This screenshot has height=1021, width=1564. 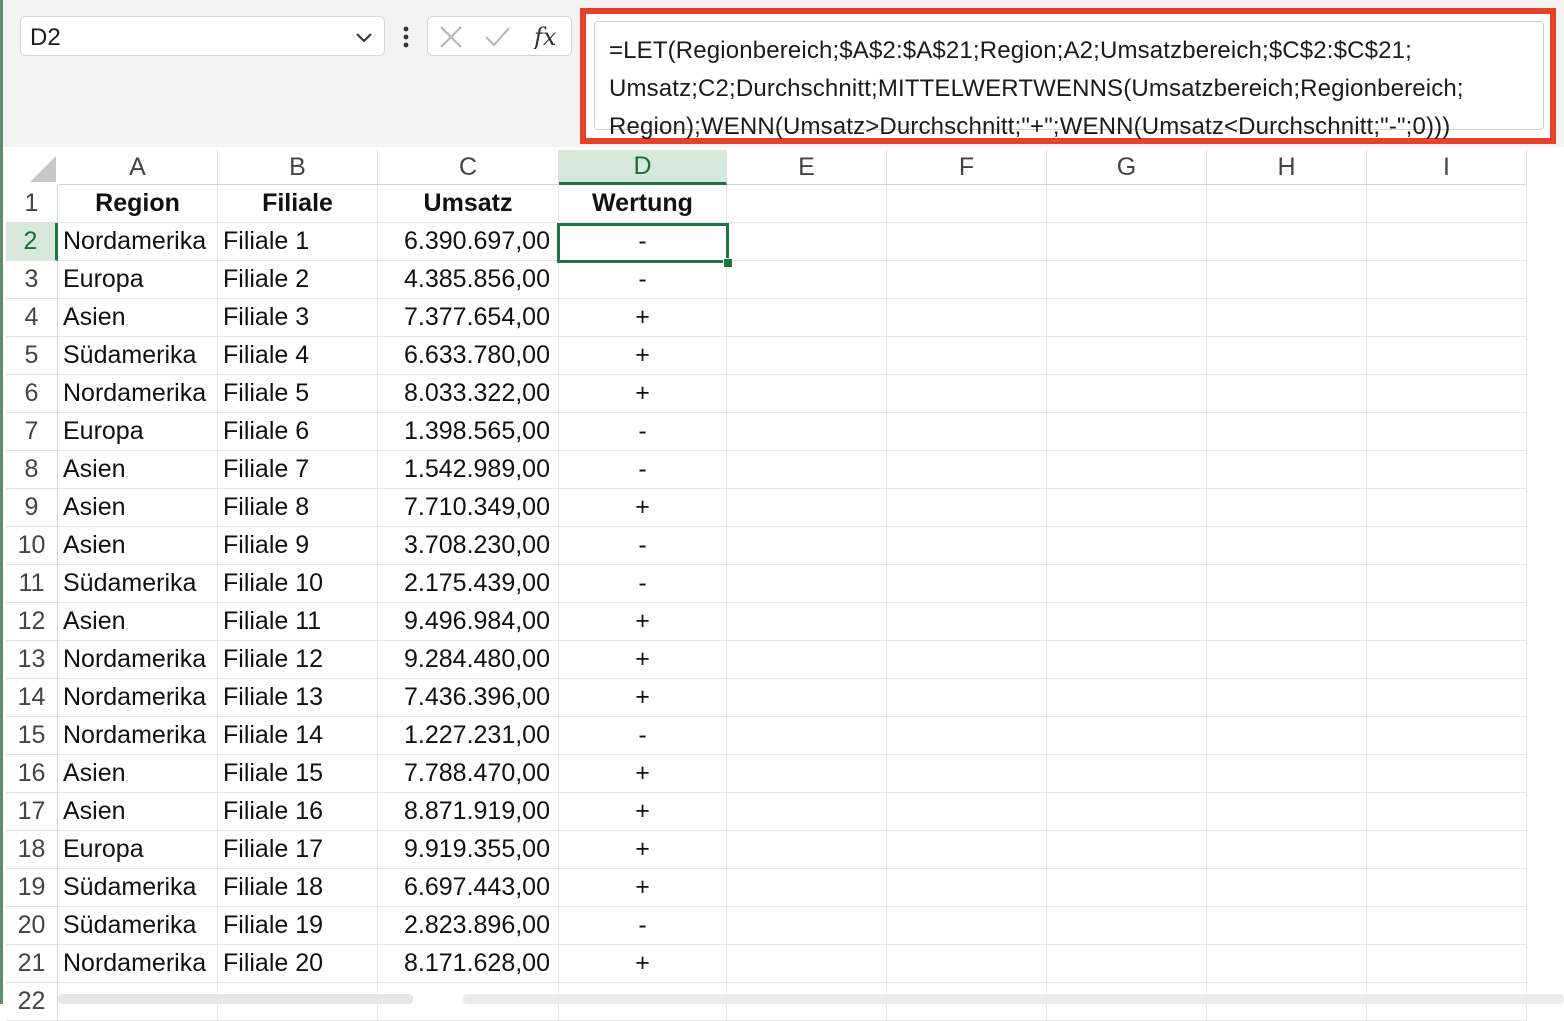 I want to click on cell-e12, so click(x=807, y=622).